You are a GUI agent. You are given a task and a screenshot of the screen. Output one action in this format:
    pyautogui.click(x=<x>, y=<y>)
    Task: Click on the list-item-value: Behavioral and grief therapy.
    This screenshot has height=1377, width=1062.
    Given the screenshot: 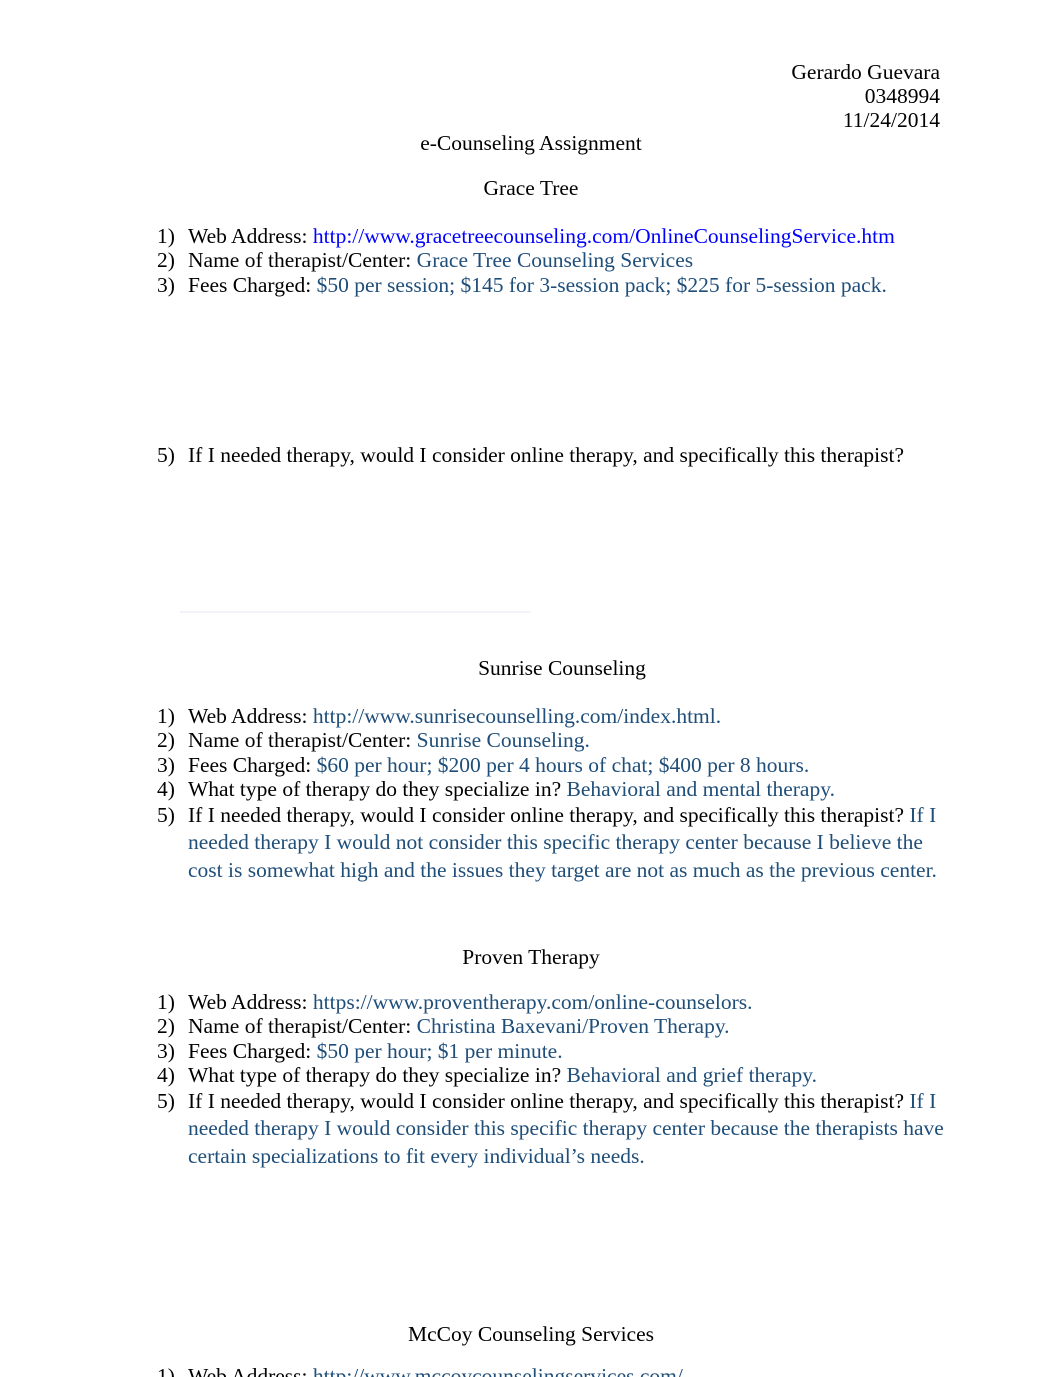 What is the action you would take?
    pyautogui.click(x=692, y=1075)
    